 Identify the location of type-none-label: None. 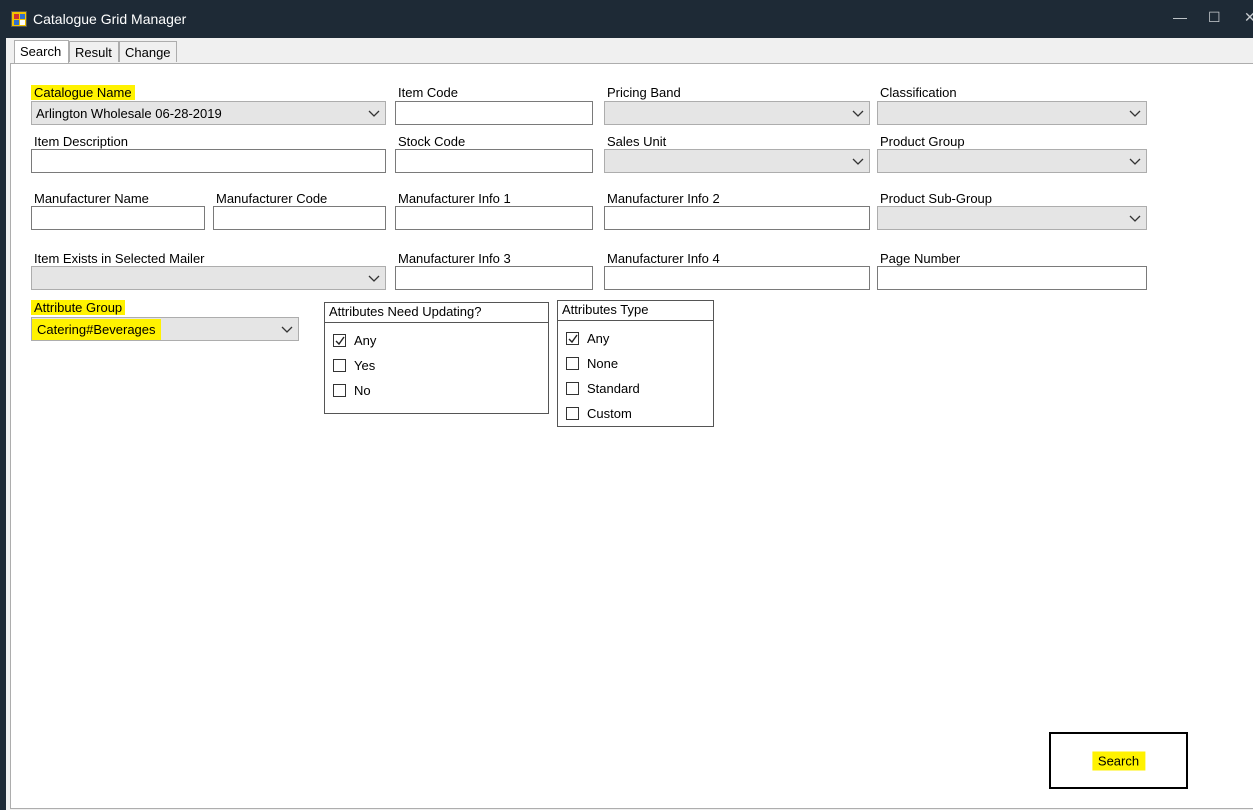
(603, 363).